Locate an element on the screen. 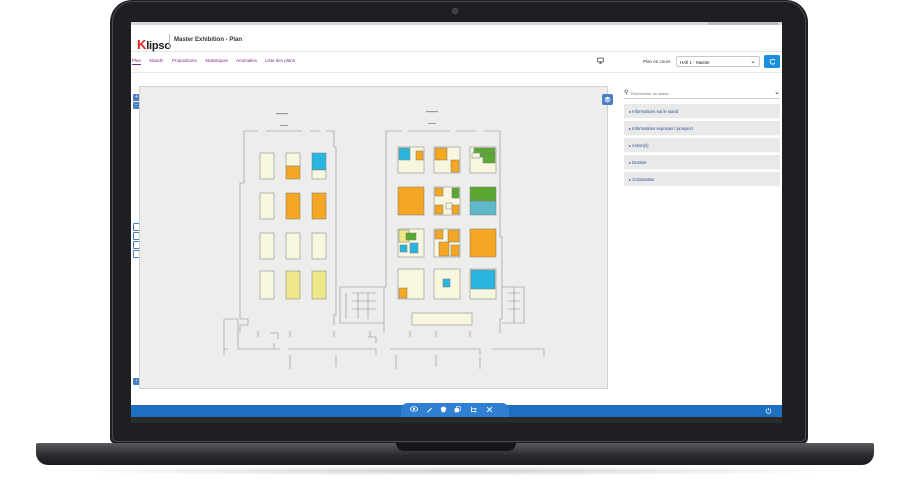  page-title: Master Exhibition - Plan is located at coordinates (208, 40).